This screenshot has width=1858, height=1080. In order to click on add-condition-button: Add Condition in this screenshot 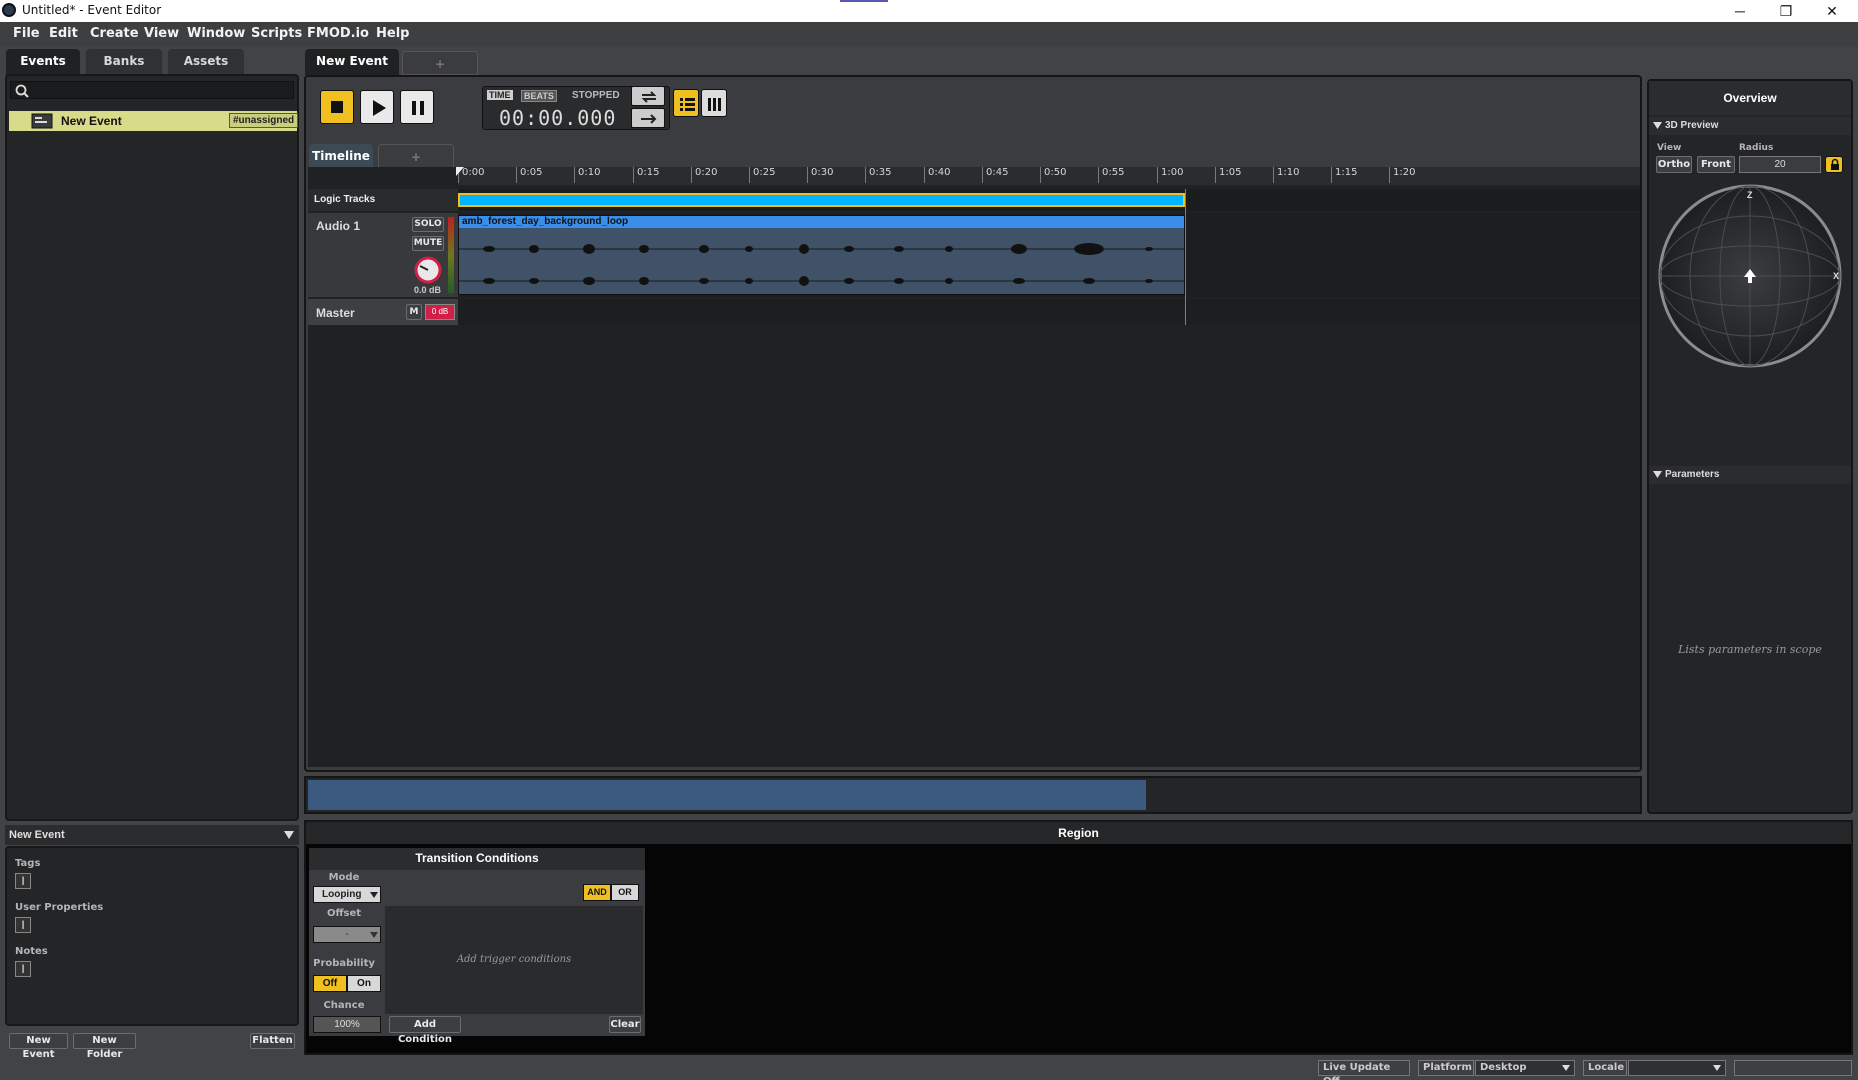, I will do `click(425, 1030)`.